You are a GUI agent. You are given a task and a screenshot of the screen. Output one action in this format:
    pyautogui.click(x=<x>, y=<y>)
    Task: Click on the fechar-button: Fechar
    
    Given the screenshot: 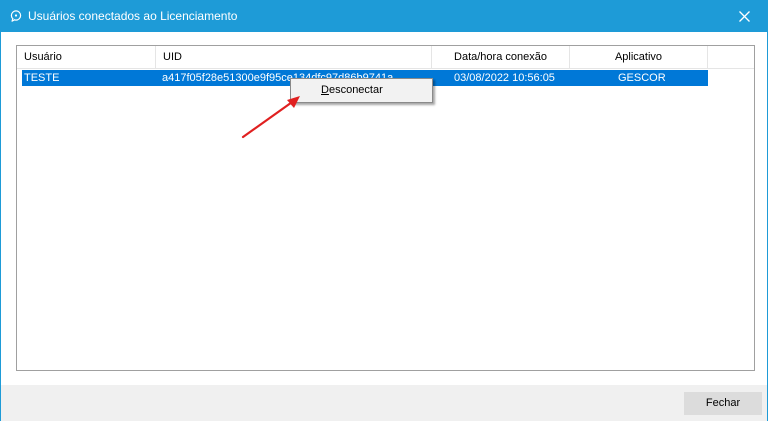 What is the action you would take?
    pyautogui.click(x=723, y=403)
    